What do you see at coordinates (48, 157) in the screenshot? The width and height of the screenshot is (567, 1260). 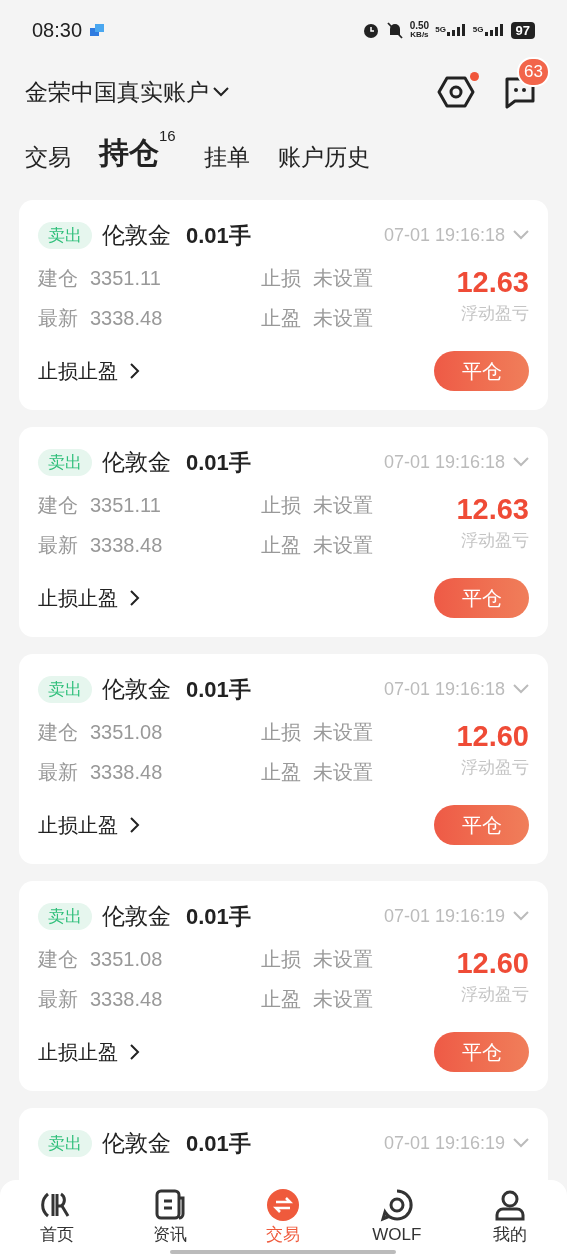 I see `tab: 交易` at bounding box center [48, 157].